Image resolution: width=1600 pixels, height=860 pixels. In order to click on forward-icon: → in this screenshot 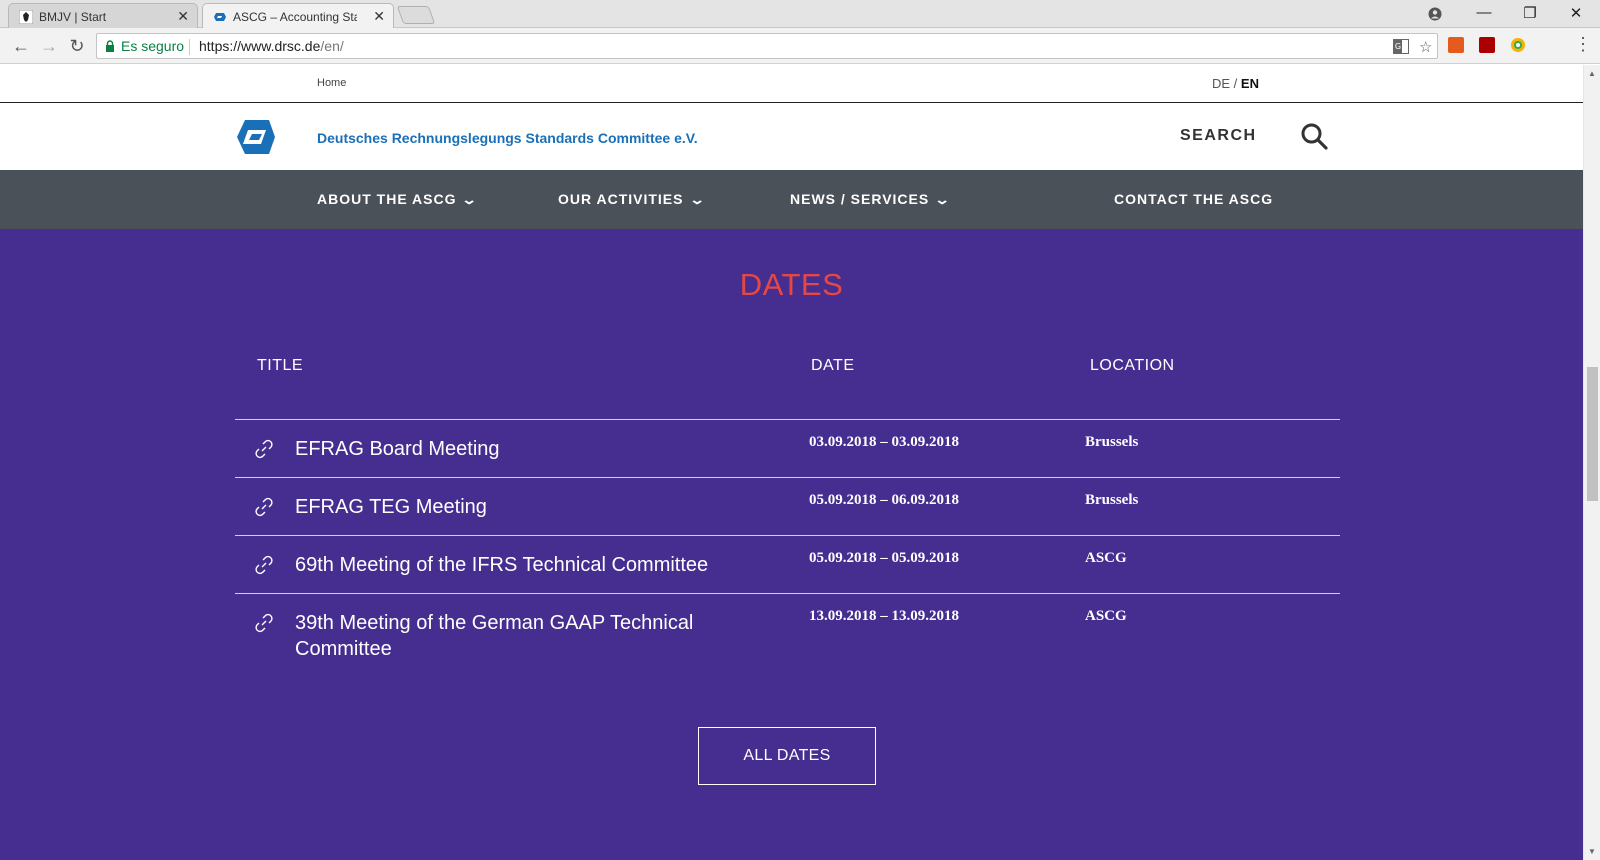, I will do `click(49, 46)`.